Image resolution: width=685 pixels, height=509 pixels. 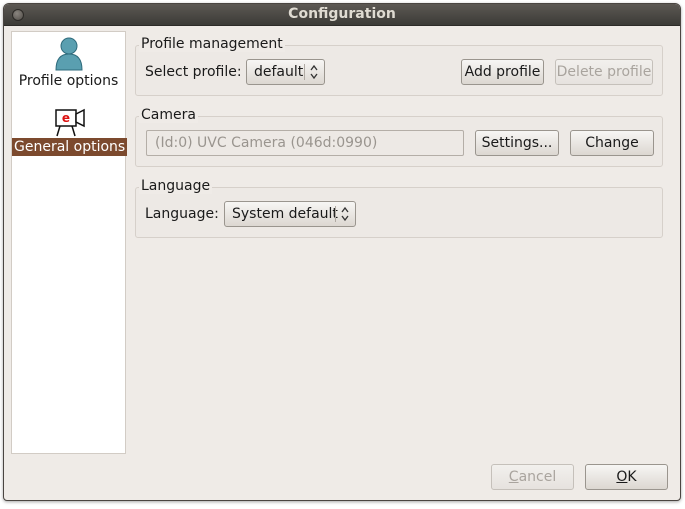 I want to click on sidebar-item-general-options: e General options, so click(x=70, y=131).